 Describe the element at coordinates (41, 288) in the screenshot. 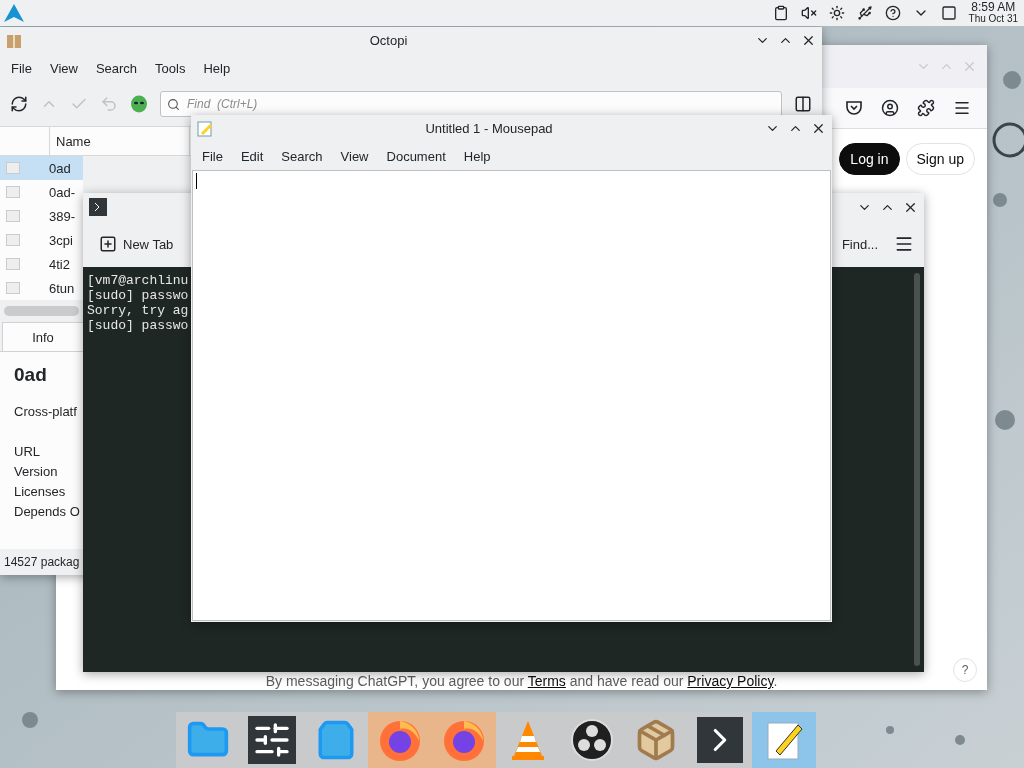

I see `package-row: 6tun` at that location.